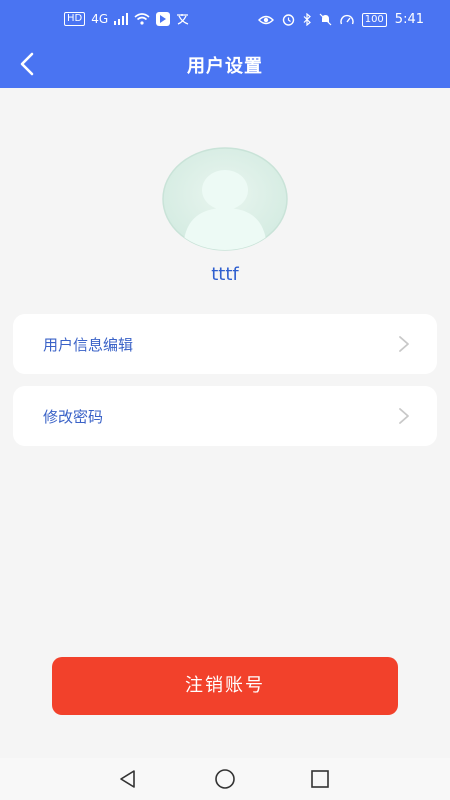  I want to click on home-circle-icon, so click(225, 779).